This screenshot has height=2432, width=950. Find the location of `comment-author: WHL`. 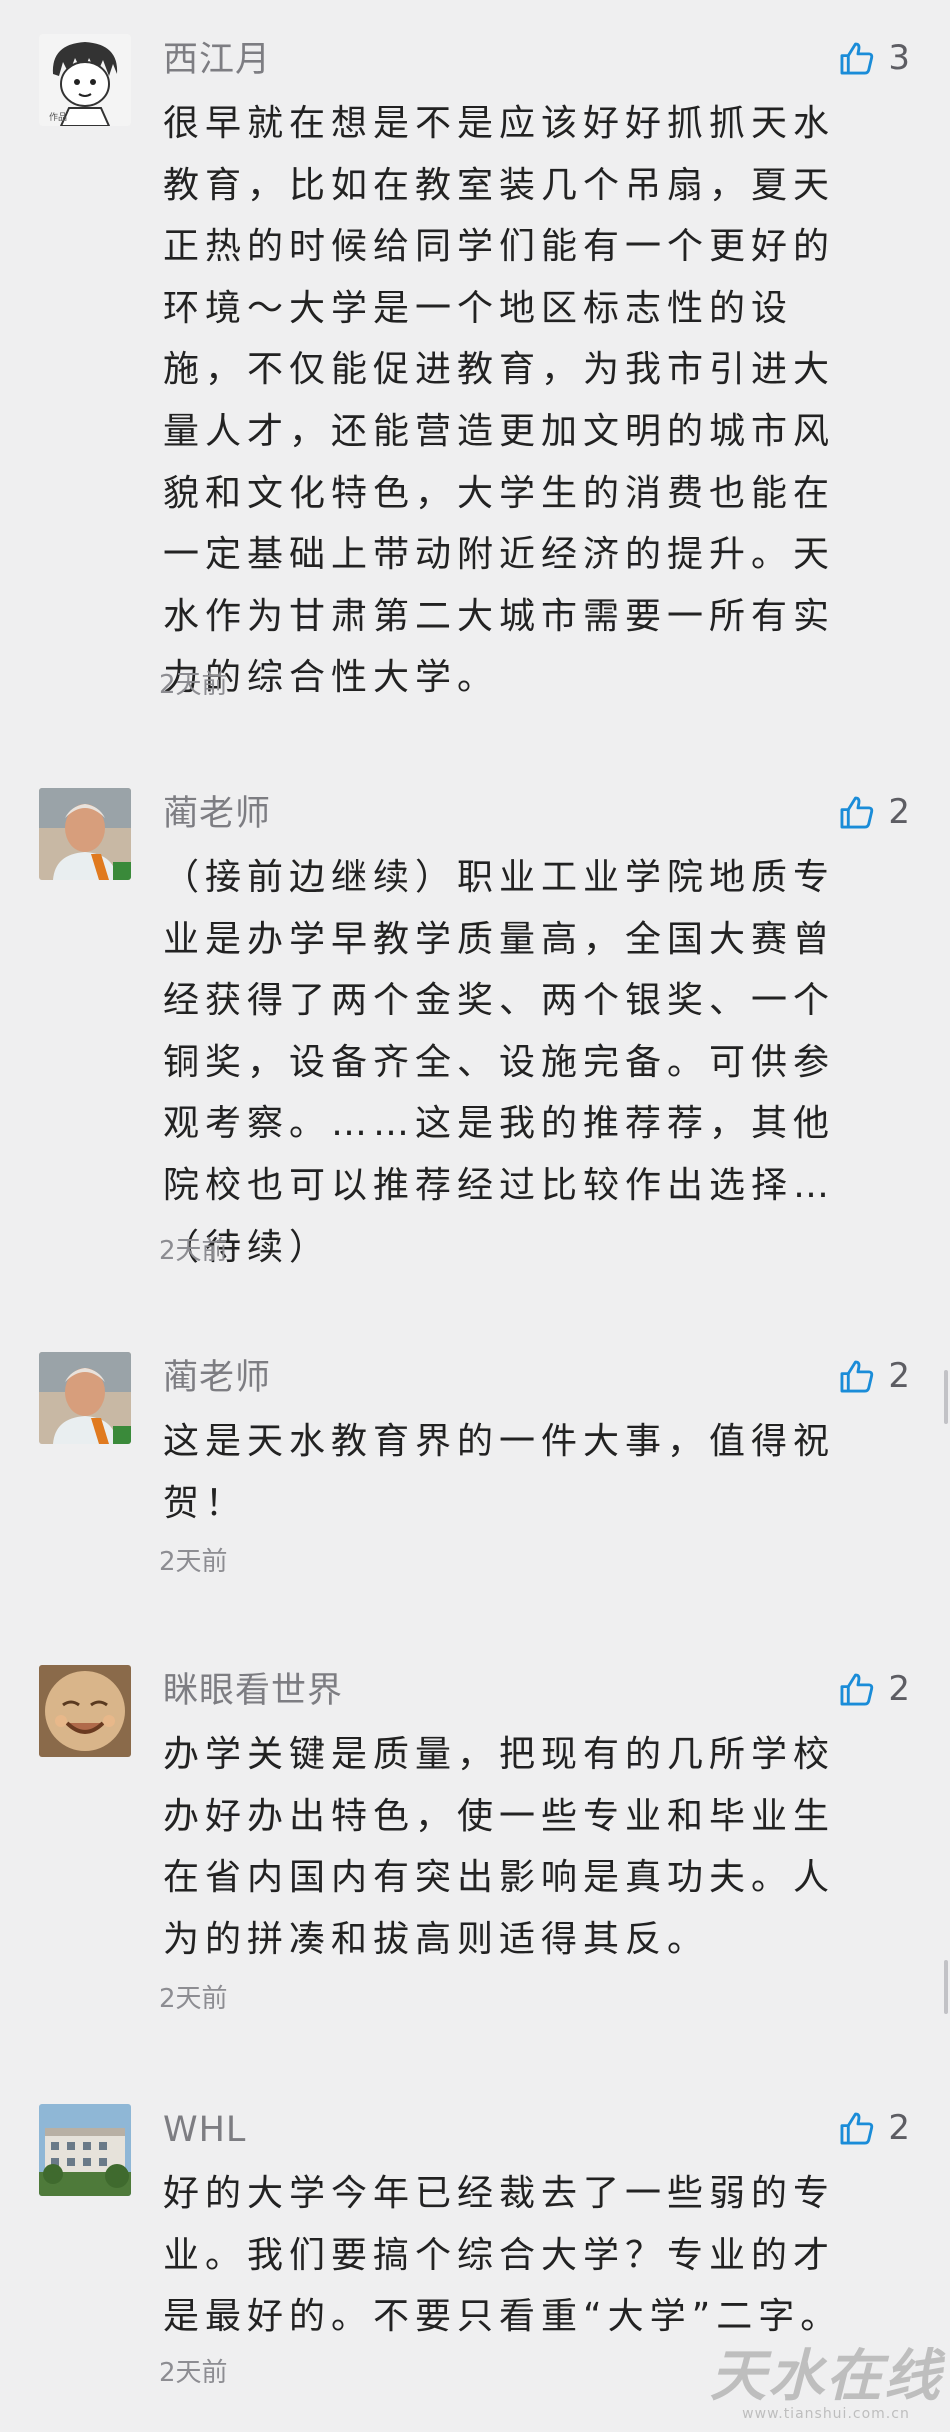

comment-author: WHL is located at coordinates (204, 2130).